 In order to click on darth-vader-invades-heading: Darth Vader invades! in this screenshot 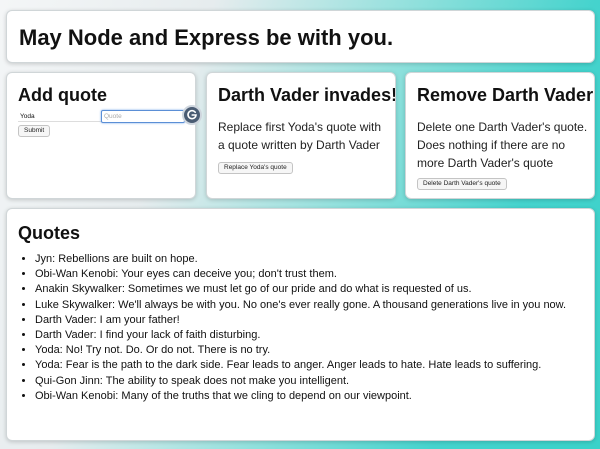, I will do `click(307, 95)`.